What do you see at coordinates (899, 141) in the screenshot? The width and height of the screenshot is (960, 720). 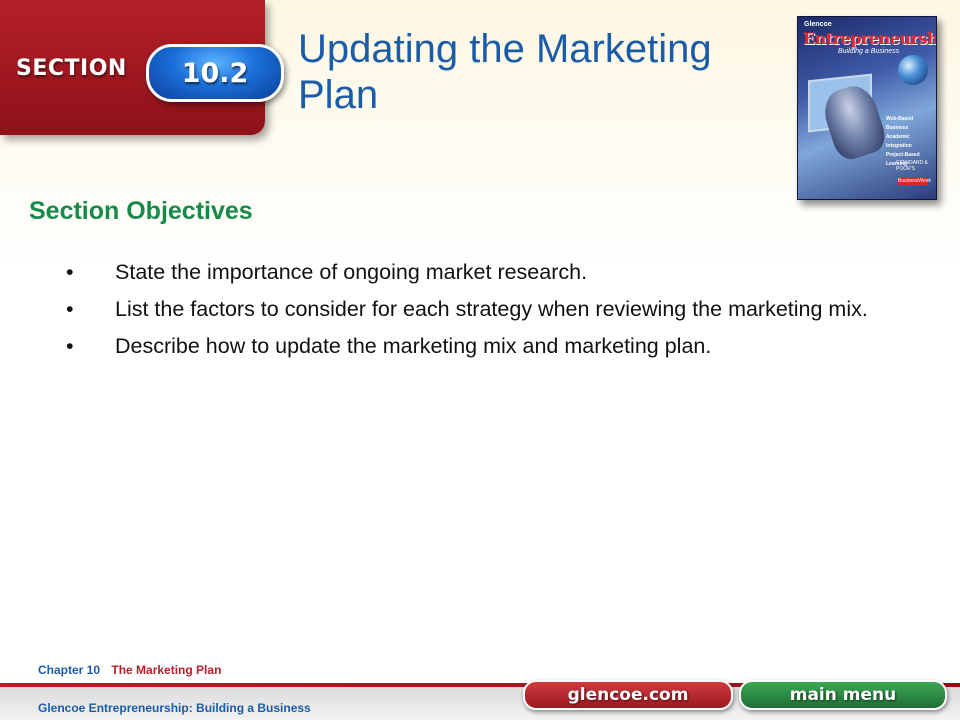 I see `book-feature: Academic Integration` at bounding box center [899, 141].